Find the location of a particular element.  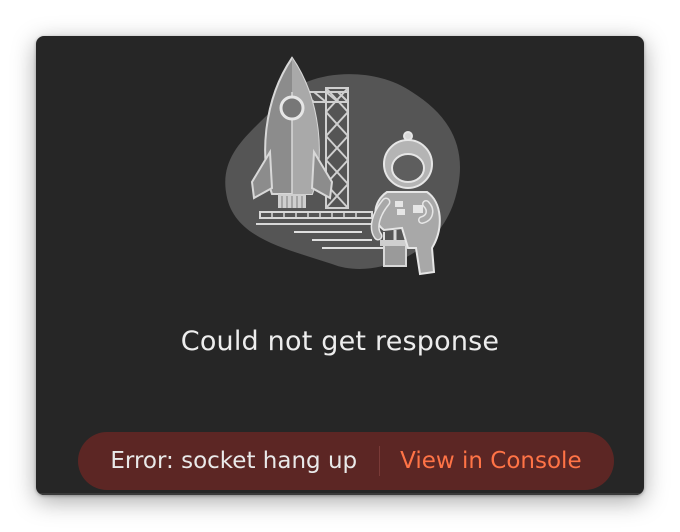

rocket-astronaut-illustration is located at coordinates (342, 166).